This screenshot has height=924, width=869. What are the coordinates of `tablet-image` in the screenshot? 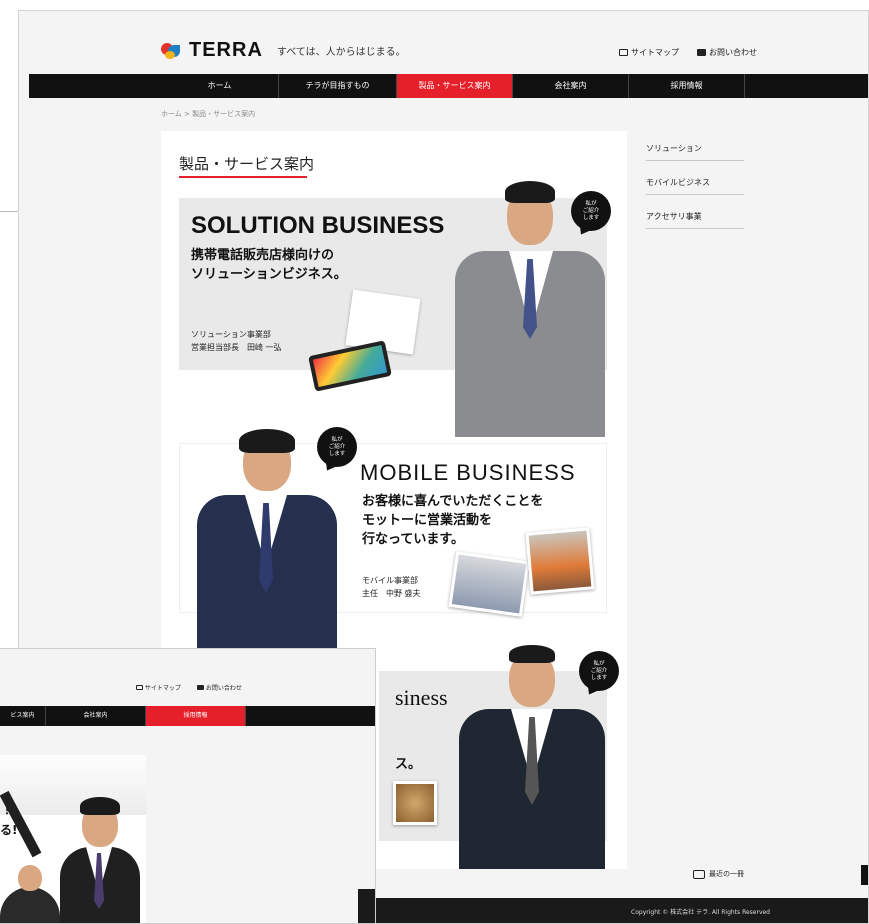 It's located at (350, 366).